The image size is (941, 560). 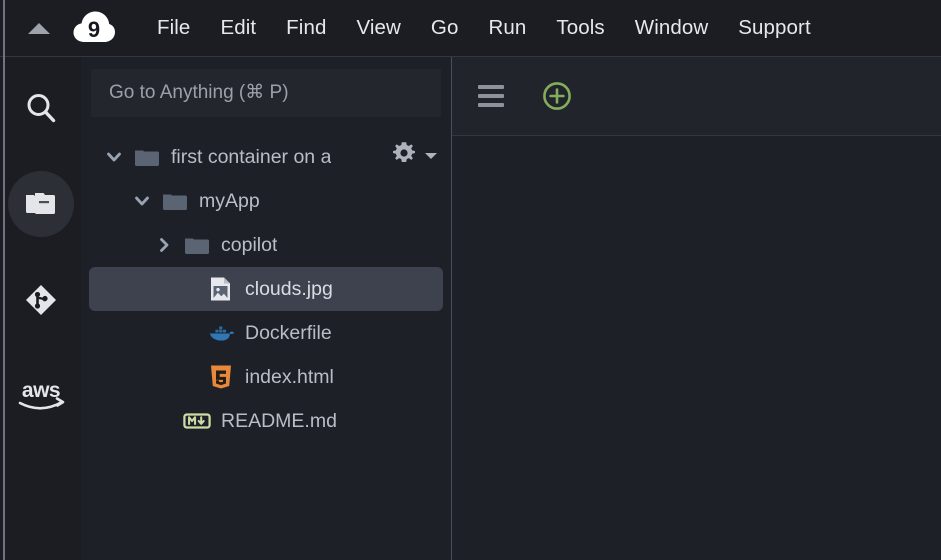 What do you see at coordinates (249, 244) in the screenshot?
I see `tree-label: copilot` at bounding box center [249, 244].